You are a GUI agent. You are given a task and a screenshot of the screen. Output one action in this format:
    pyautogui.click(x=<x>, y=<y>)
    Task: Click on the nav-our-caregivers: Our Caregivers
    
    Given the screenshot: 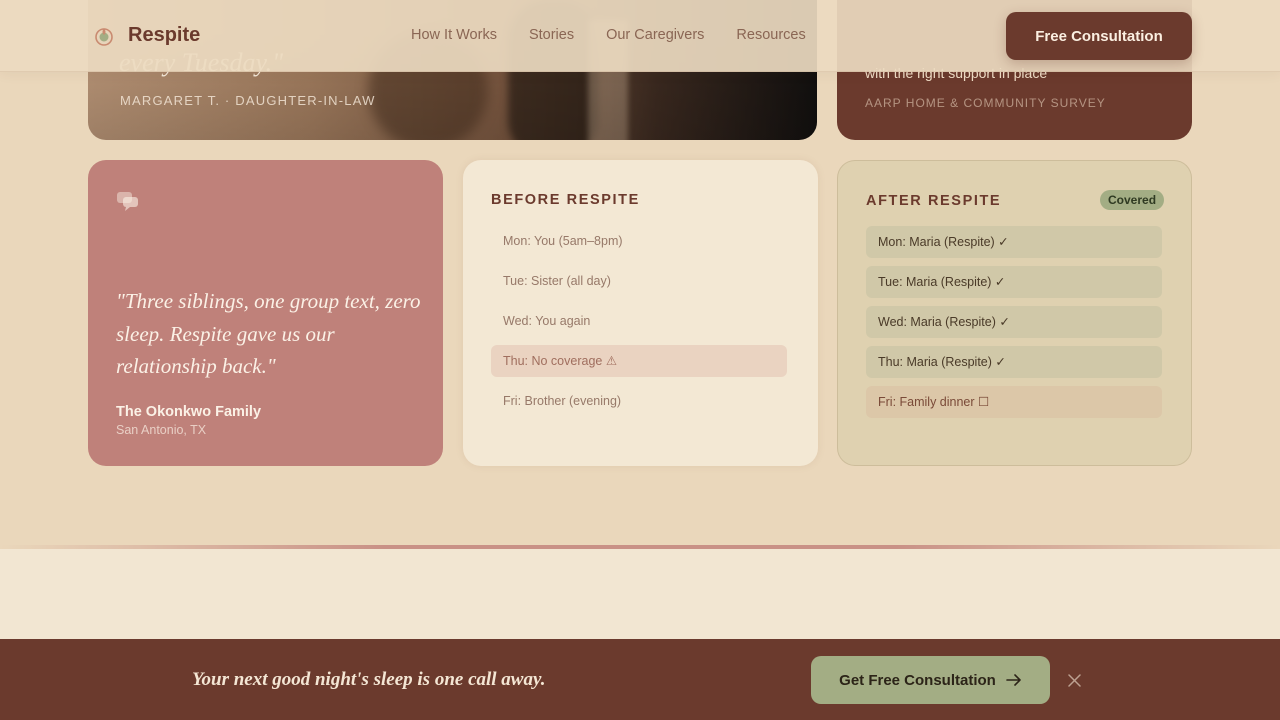 What is the action you would take?
    pyautogui.click(x=655, y=35)
    